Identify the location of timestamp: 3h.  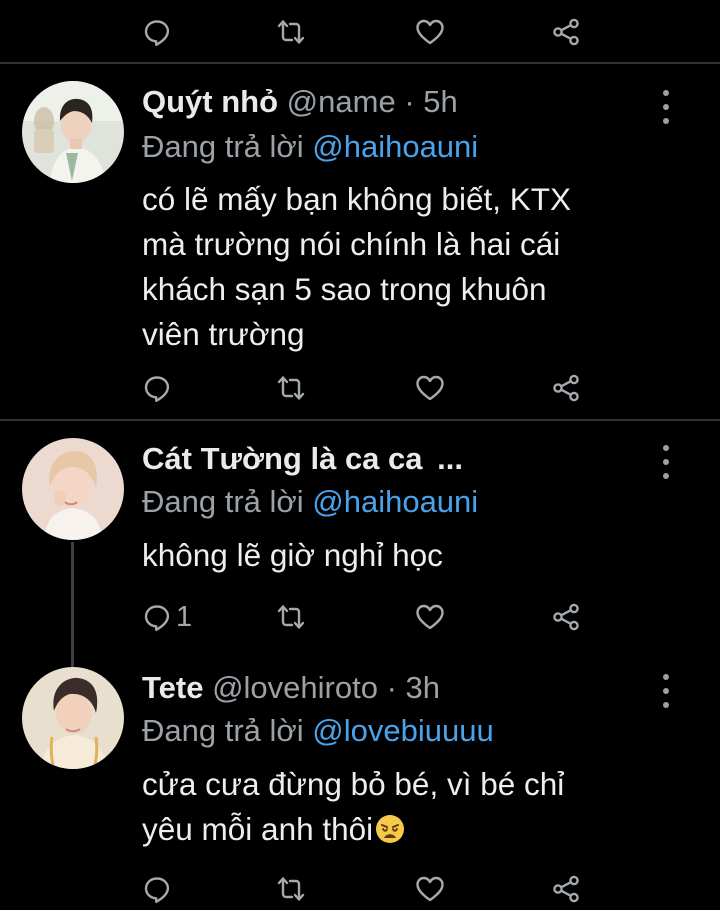
(423, 687).